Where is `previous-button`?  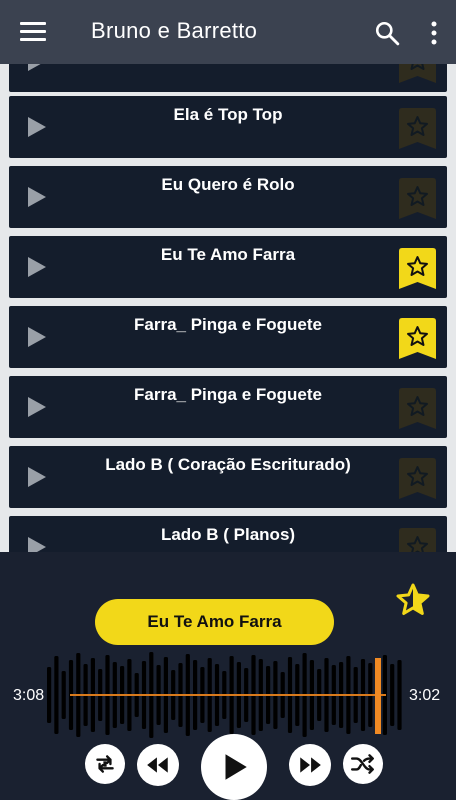
previous-button is located at coordinates (158, 765).